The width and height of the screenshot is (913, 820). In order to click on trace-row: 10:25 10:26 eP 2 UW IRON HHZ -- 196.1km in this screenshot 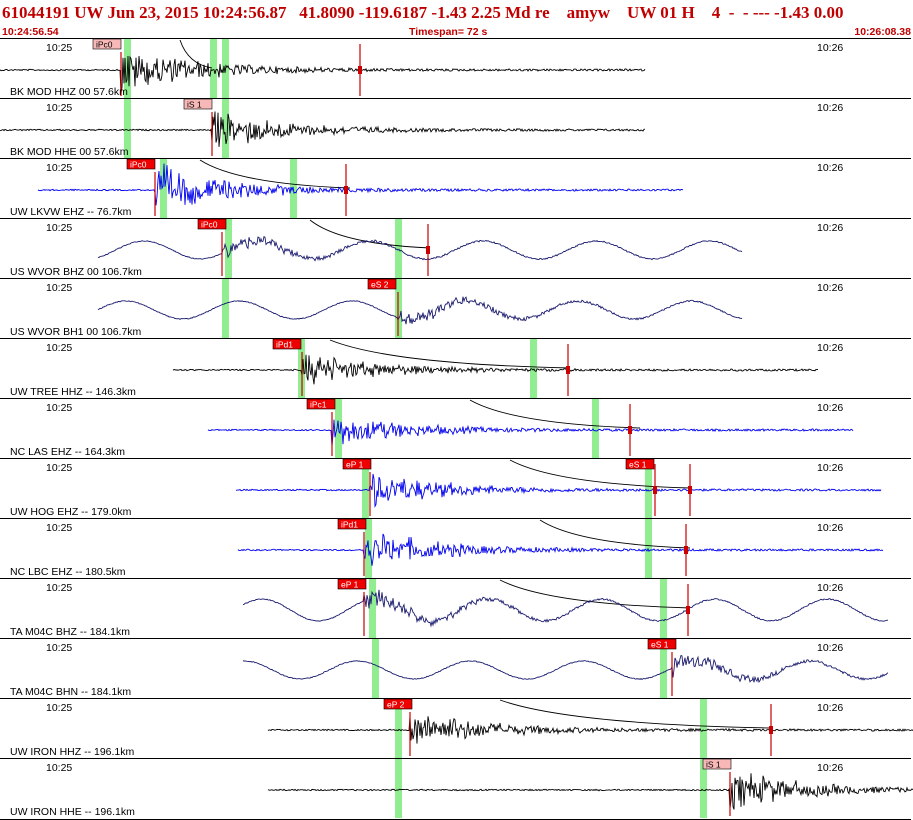, I will do `click(456, 728)`.